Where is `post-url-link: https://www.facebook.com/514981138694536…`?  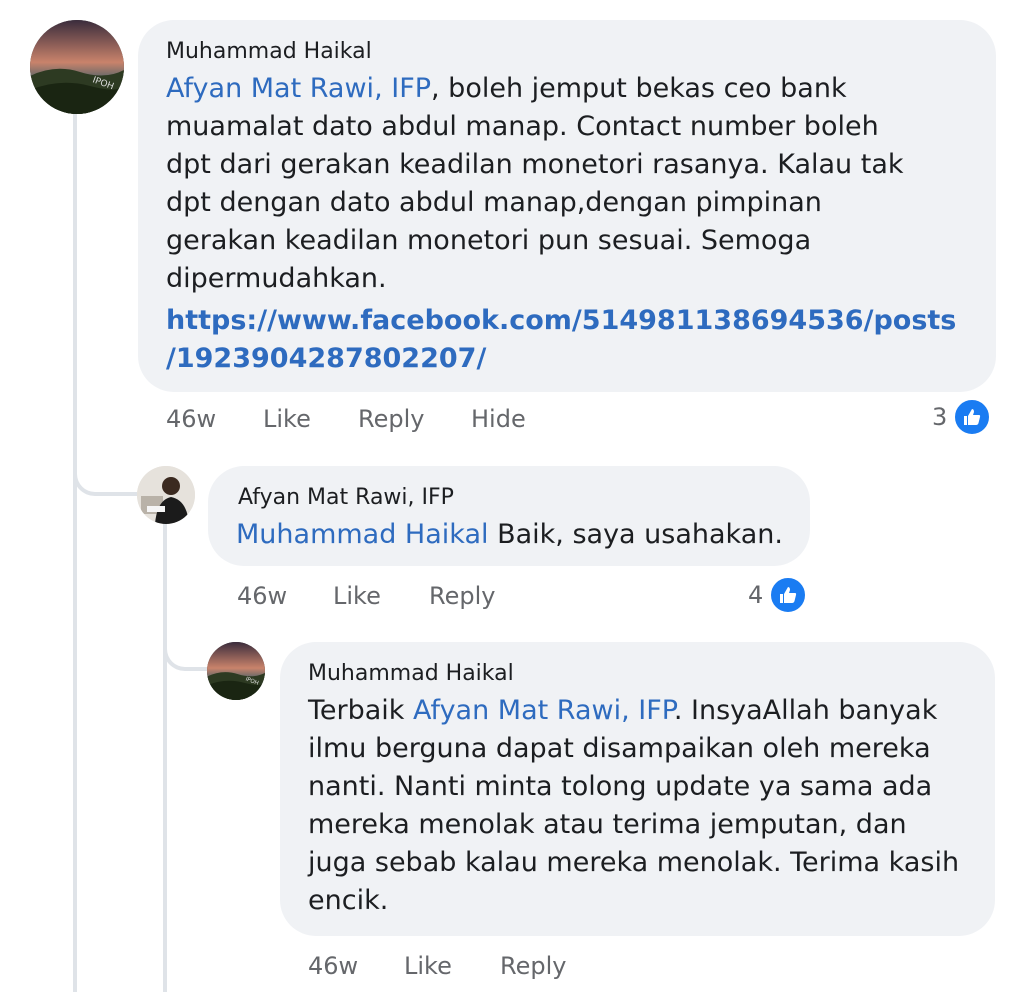
post-url-link: https://www.facebook.com/514981138694536… is located at coordinates (561, 340).